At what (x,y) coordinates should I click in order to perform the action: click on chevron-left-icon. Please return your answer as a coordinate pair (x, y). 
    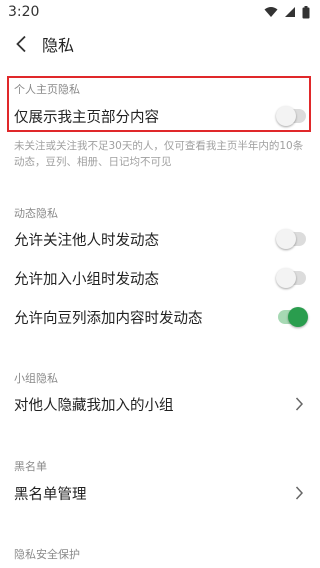
    Looking at the image, I should click on (21, 44).